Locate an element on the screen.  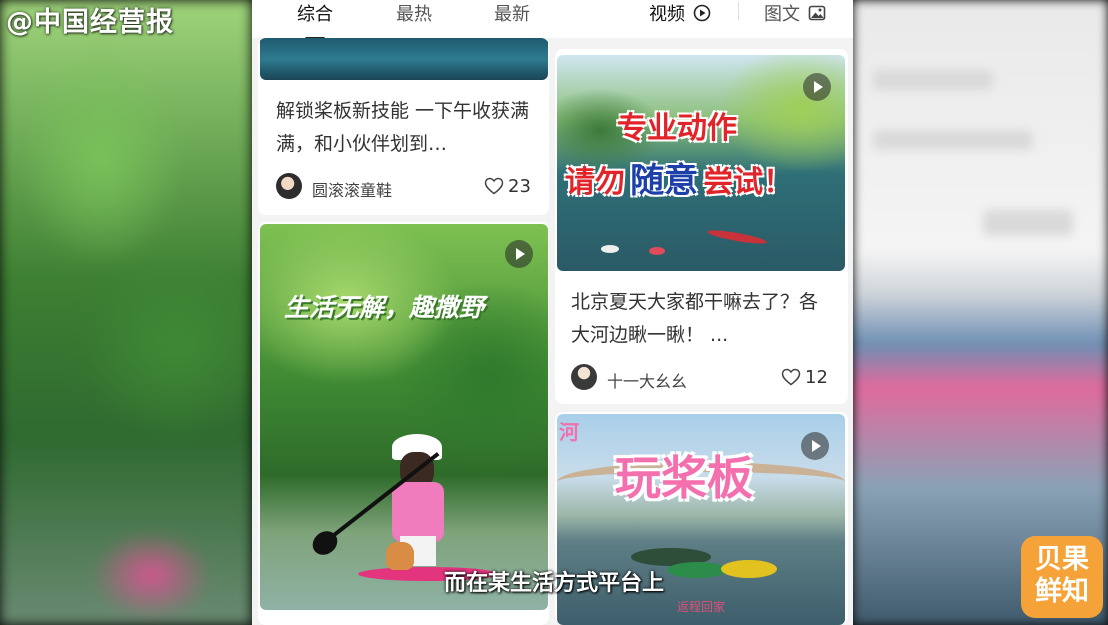
logo-line: 鲜知 is located at coordinates (1062, 591).